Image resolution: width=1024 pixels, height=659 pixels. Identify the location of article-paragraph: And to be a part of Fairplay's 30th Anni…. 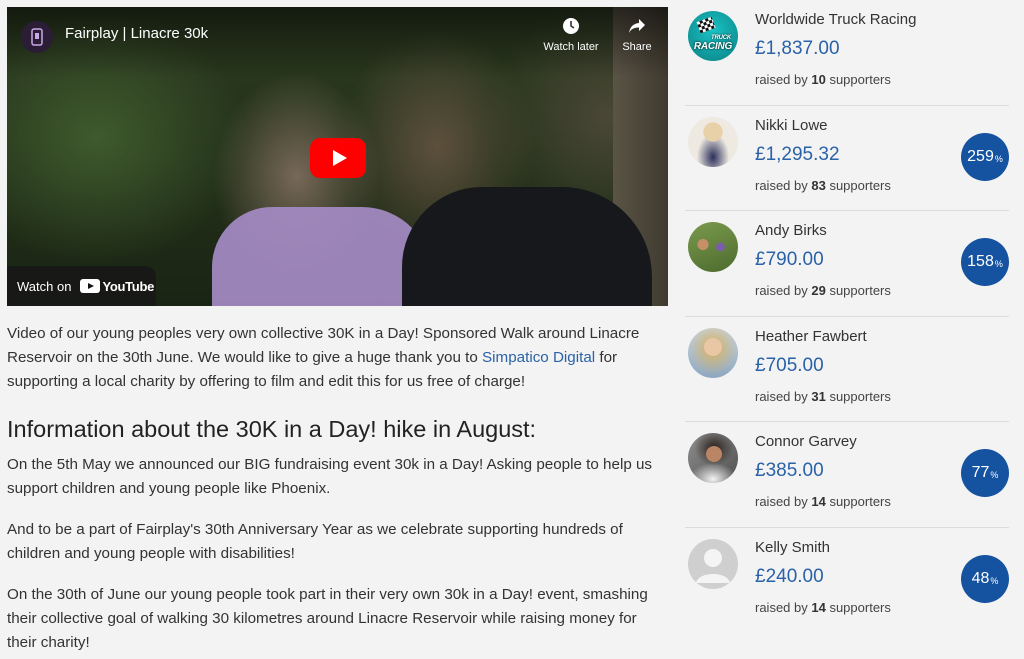
(315, 541).